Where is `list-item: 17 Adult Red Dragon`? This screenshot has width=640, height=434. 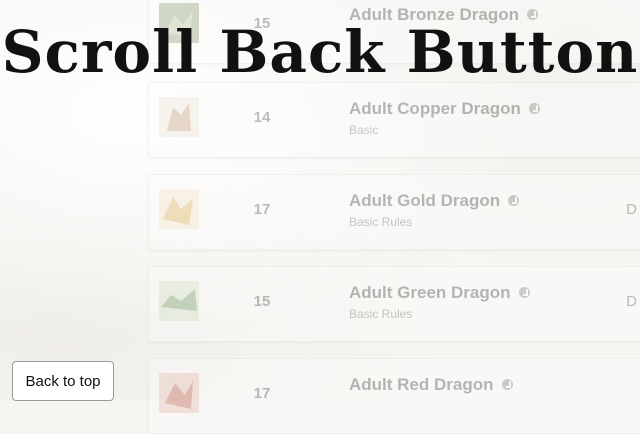
list-item: 17 Adult Red Dragon is located at coordinates (394, 396).